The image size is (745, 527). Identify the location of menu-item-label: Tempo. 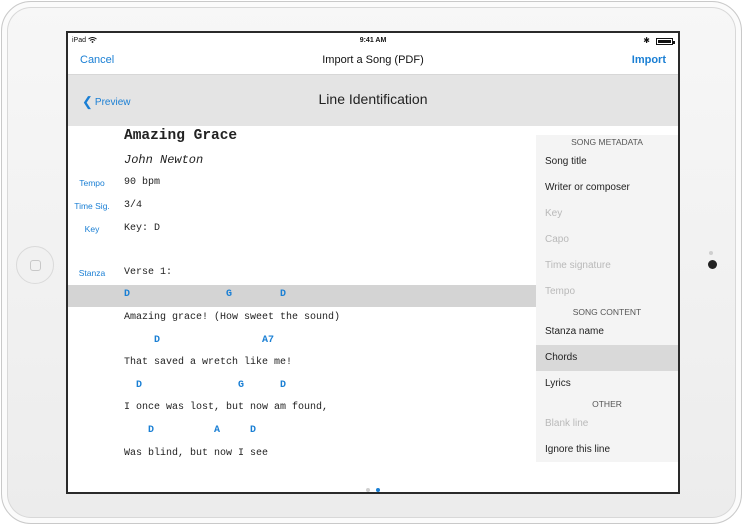
(560, 291).